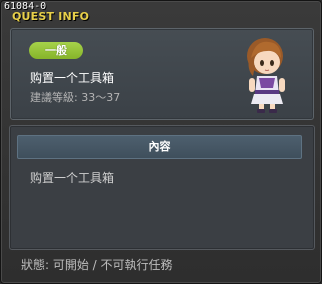 The height and width of the screenshot is (284, 322). What do you see at coordinates (97, 265) in the screenshot?
I see `quest-status: 狀態: 可開始 / 不可執行任務` at bounding box center [97, 265].